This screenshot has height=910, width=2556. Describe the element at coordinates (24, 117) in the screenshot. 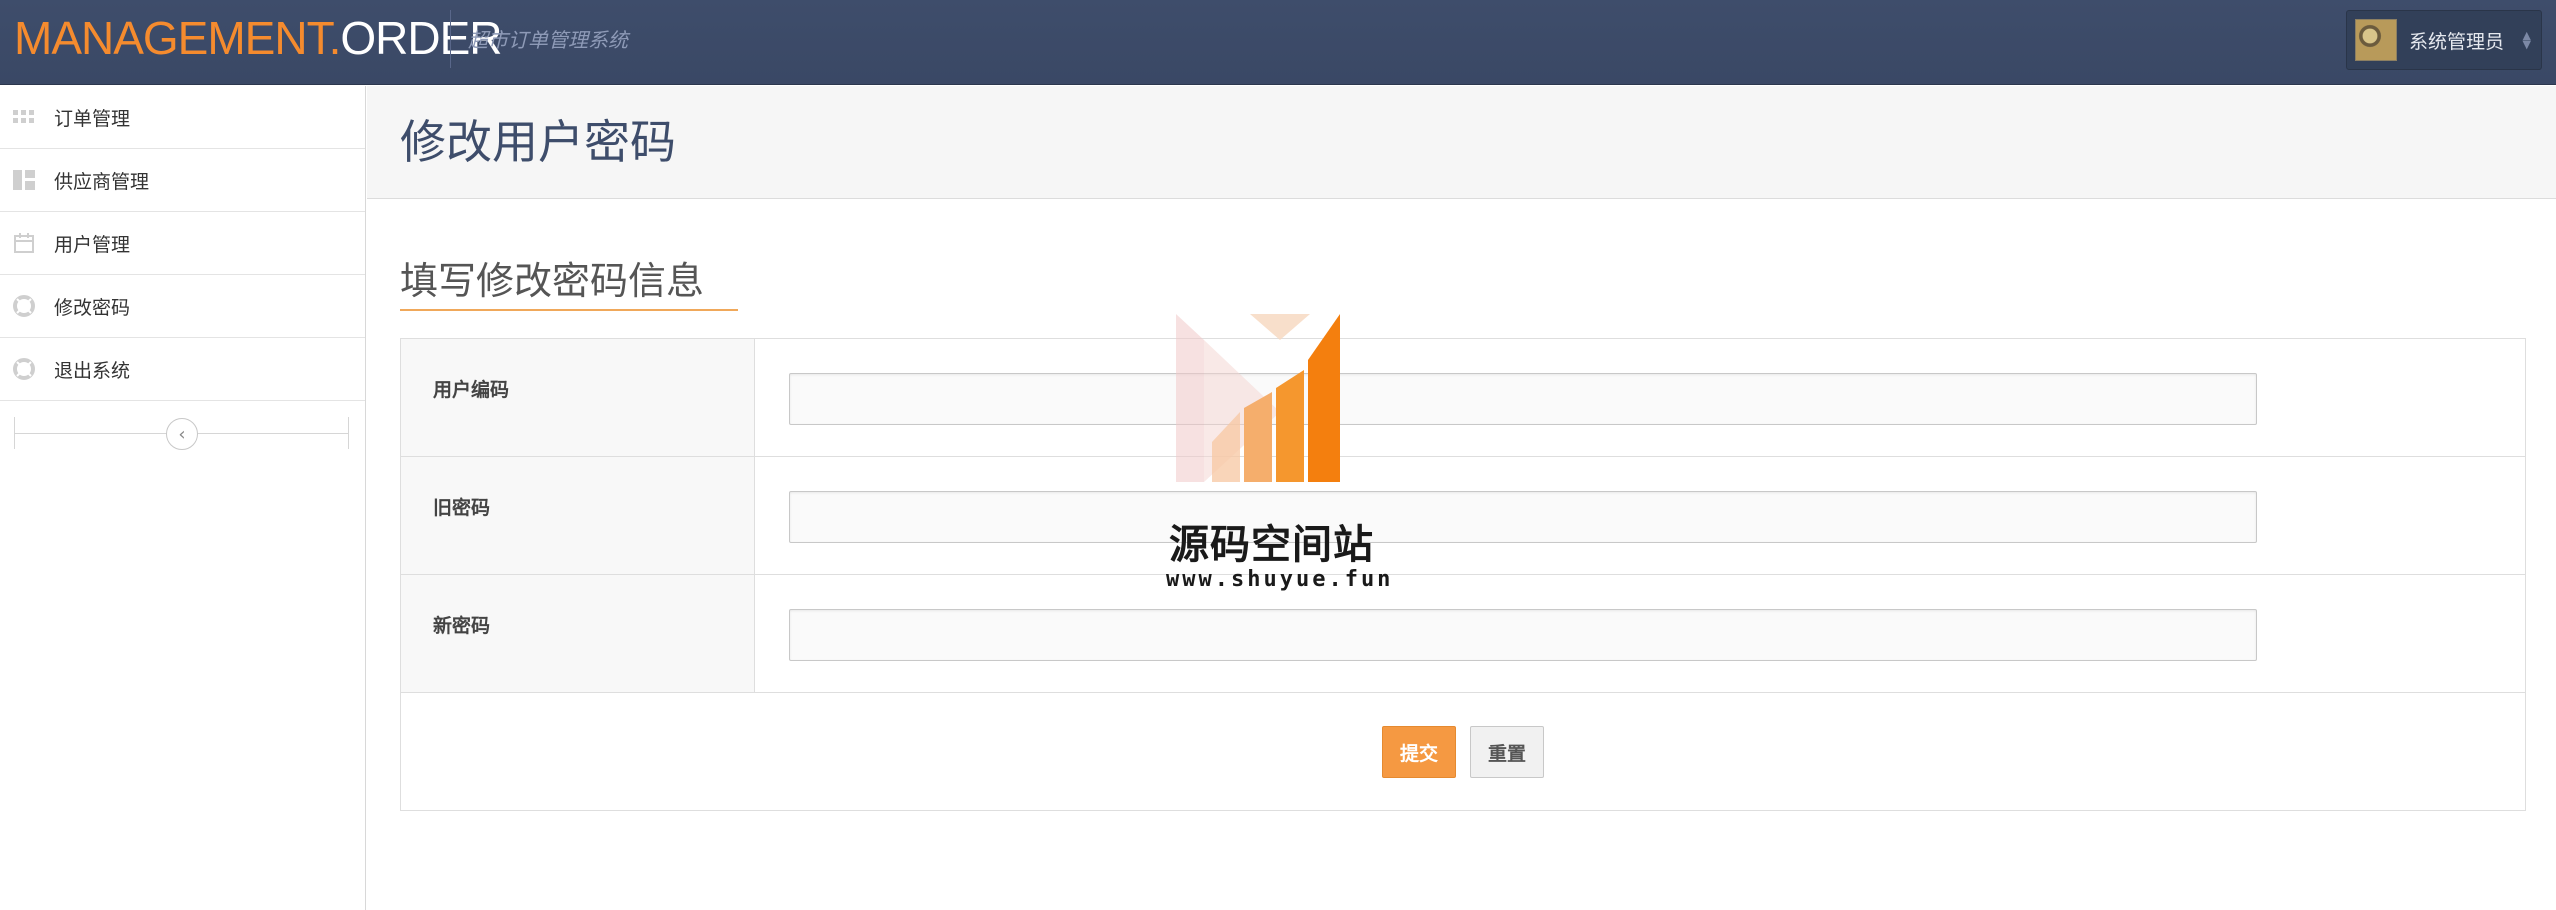

I see `grid-icon` at that location.